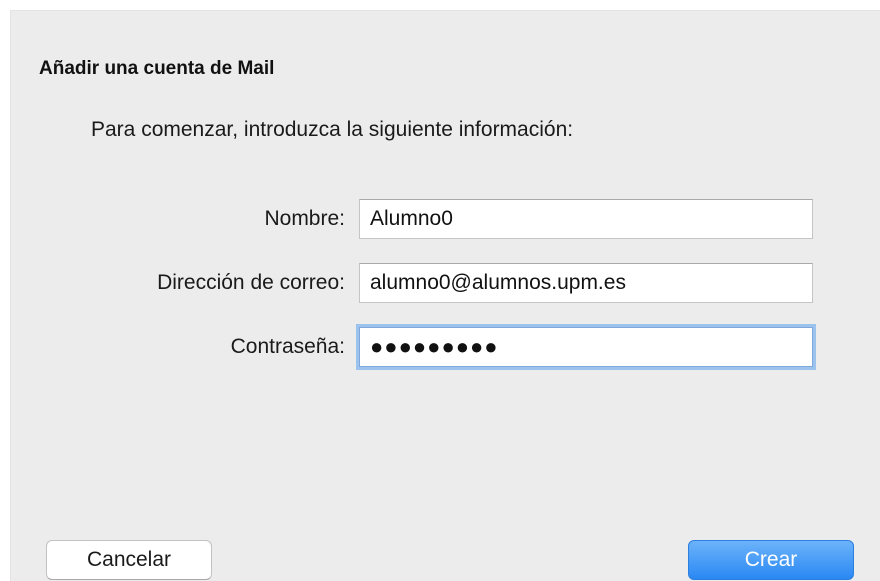  Describe the element at coordinates (586, 219) in the screenshot. I see `name-field: Alumno0` at that location.